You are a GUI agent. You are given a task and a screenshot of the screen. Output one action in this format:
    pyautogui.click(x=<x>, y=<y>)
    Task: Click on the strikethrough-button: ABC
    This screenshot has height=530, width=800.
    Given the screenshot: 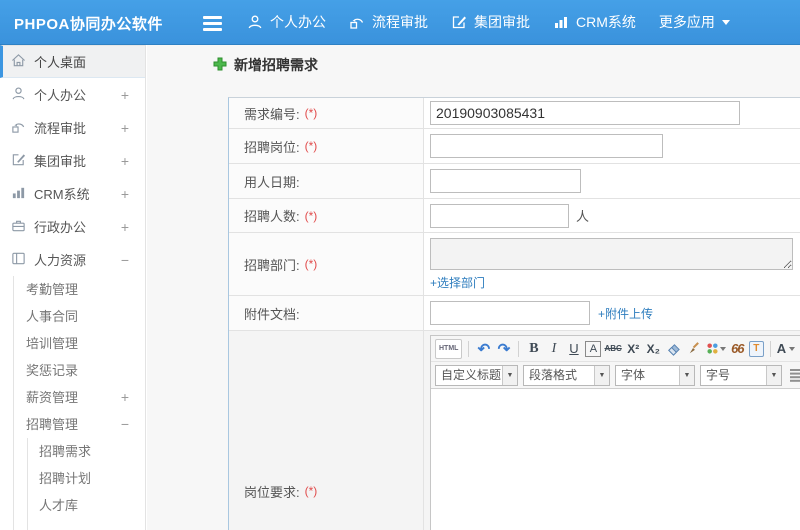 What is the action you would take?
    pyautogui.click(x=612, y=349)
    